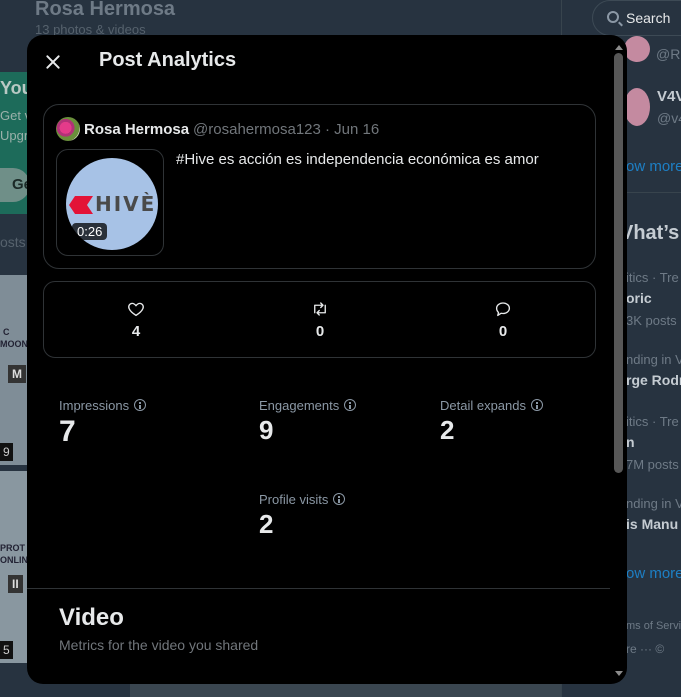  What do you see at coordinates (652, 524) in the screenshot?
I see `trend-title: is Manu` at bounding box center [652, 524].